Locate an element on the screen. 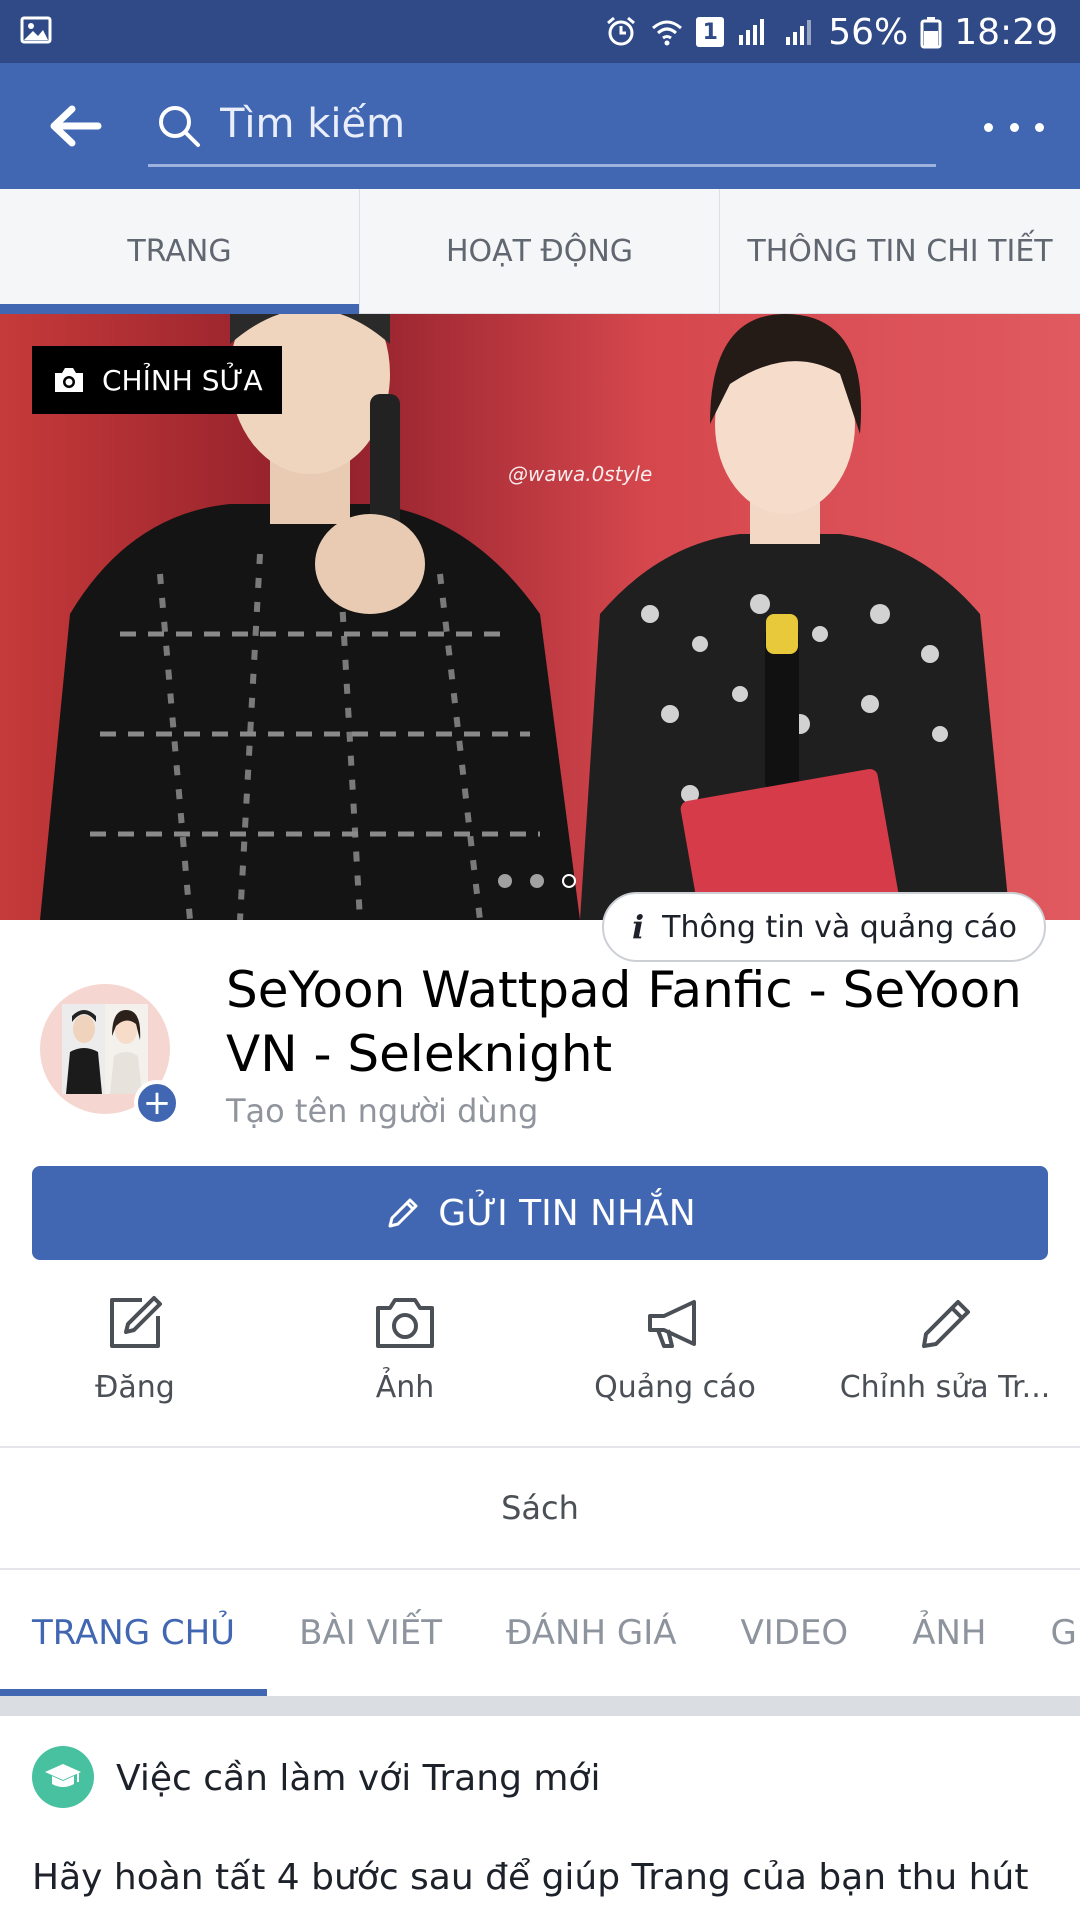 Image resolution: width=1080 pixels, height=1920 pixels. action-ads: Quảng cáo is located at coordinates (675, 1368).